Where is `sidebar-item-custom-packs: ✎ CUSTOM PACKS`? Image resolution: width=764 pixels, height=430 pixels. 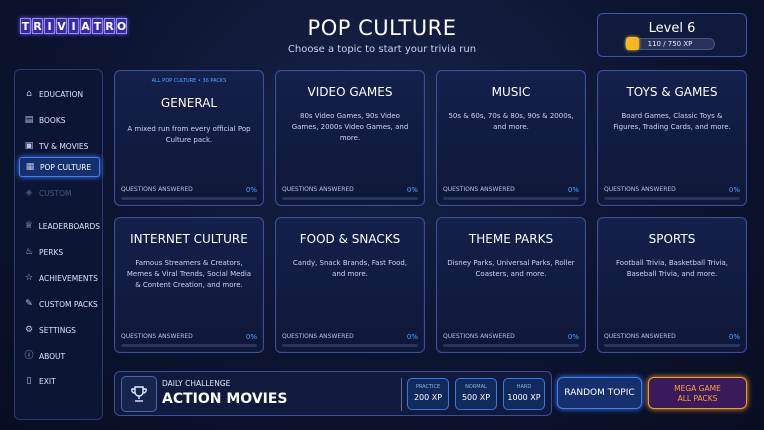 sidebar-item-custom-packs: ✎ CUSTOM PACKS is located at coordinates (59, 304).